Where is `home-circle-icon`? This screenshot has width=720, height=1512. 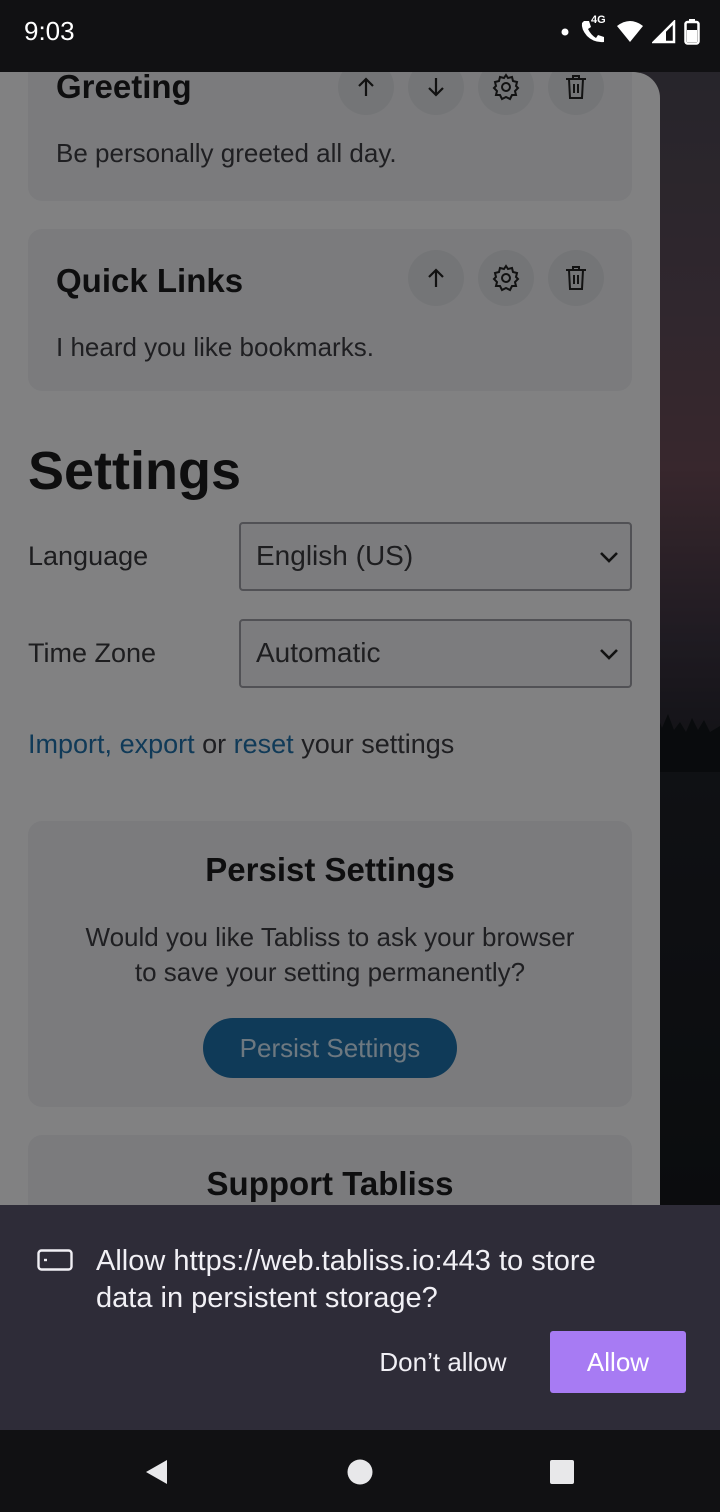 home-circle-icon is located at coordinates (360, 1472).